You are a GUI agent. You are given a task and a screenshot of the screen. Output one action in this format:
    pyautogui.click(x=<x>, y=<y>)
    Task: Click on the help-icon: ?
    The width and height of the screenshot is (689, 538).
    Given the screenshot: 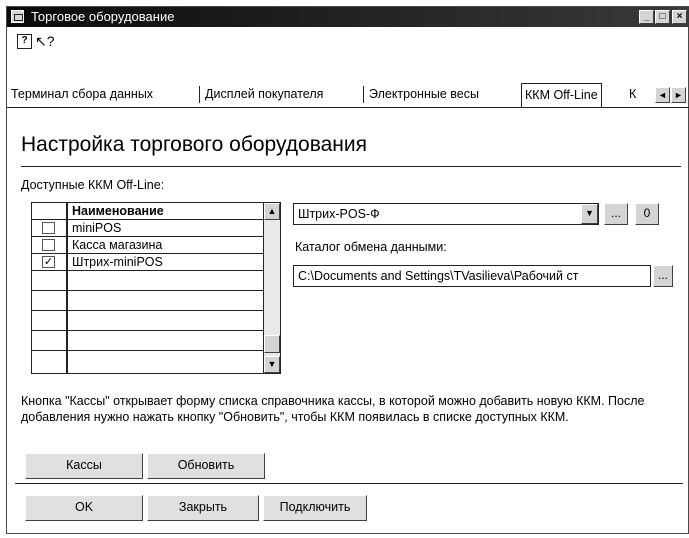 What is the action you would take?
    pyautogui.click(x=24, y=41)
    